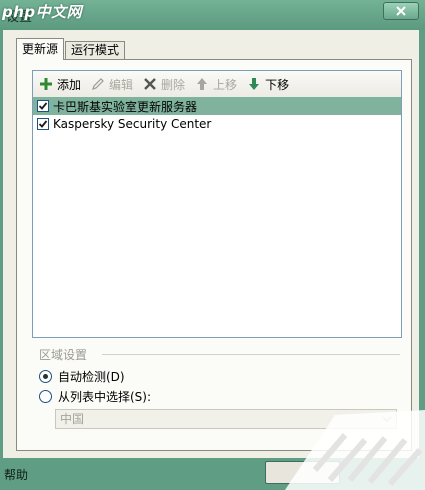 The height and width of the screenshot is (490, 425). I want to click on region-select-value: 中国, so click(72, 419).